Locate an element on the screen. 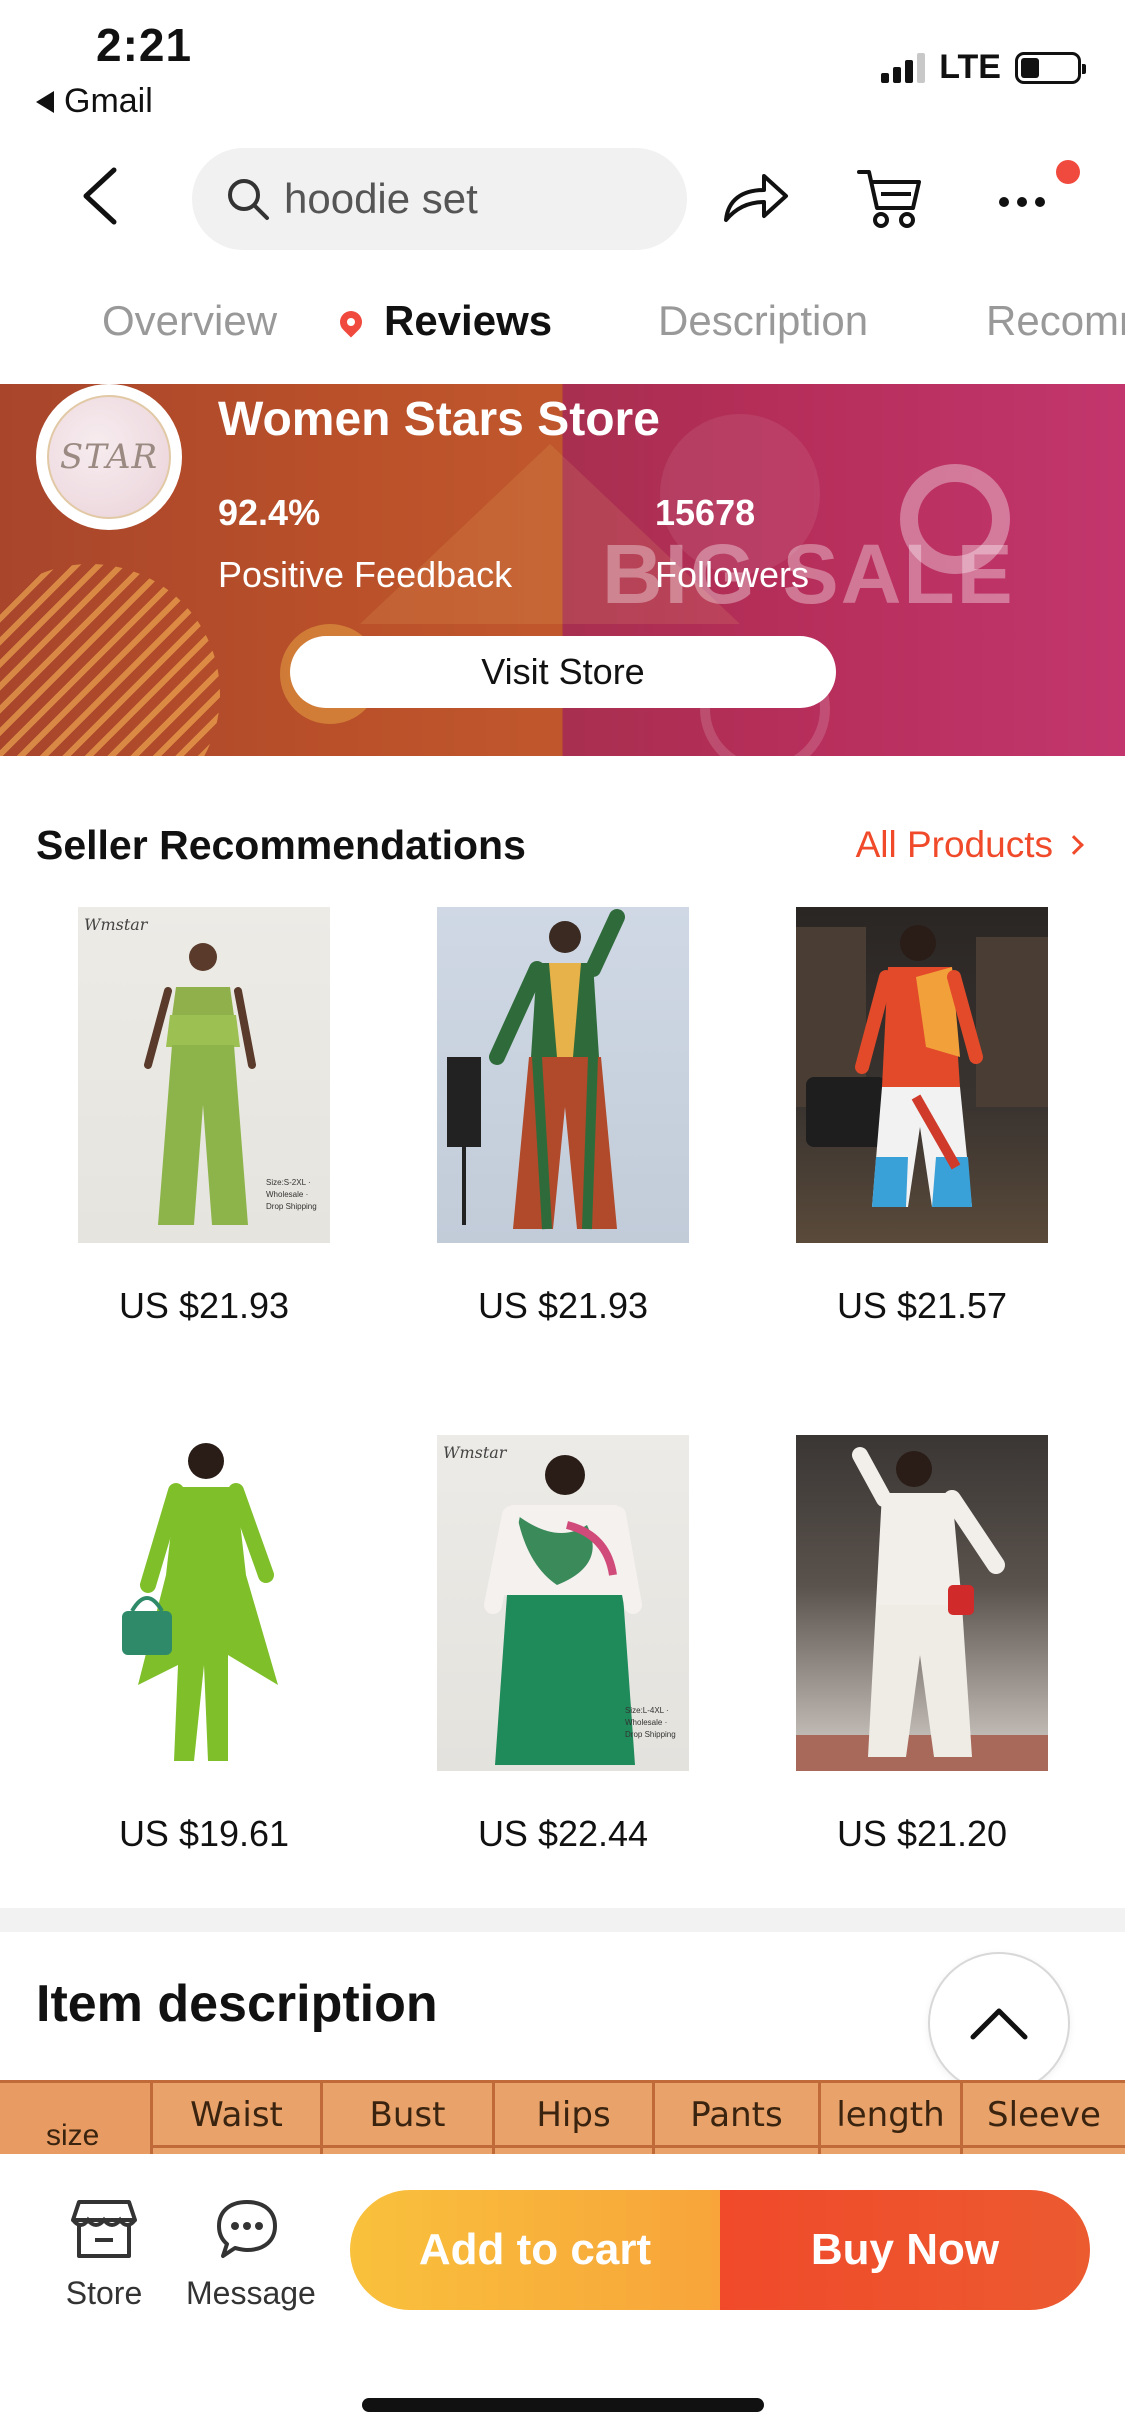 The image size is (1125, 2436). product-price: US $19.61 is located at coordinates (204, 1833).